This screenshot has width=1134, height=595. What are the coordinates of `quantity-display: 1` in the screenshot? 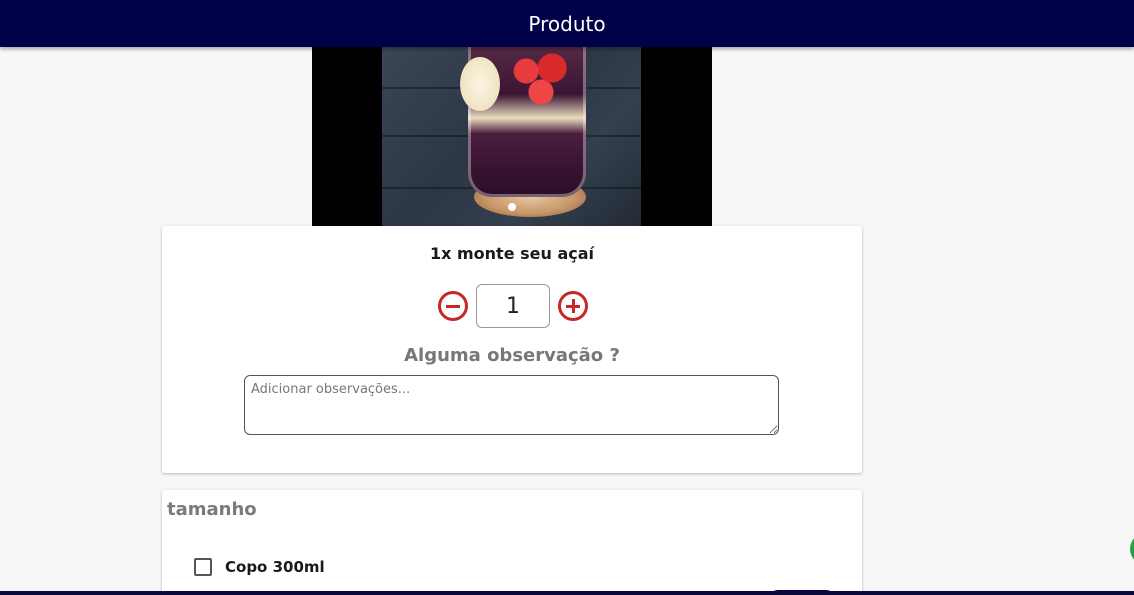 It's located at (513, 306).